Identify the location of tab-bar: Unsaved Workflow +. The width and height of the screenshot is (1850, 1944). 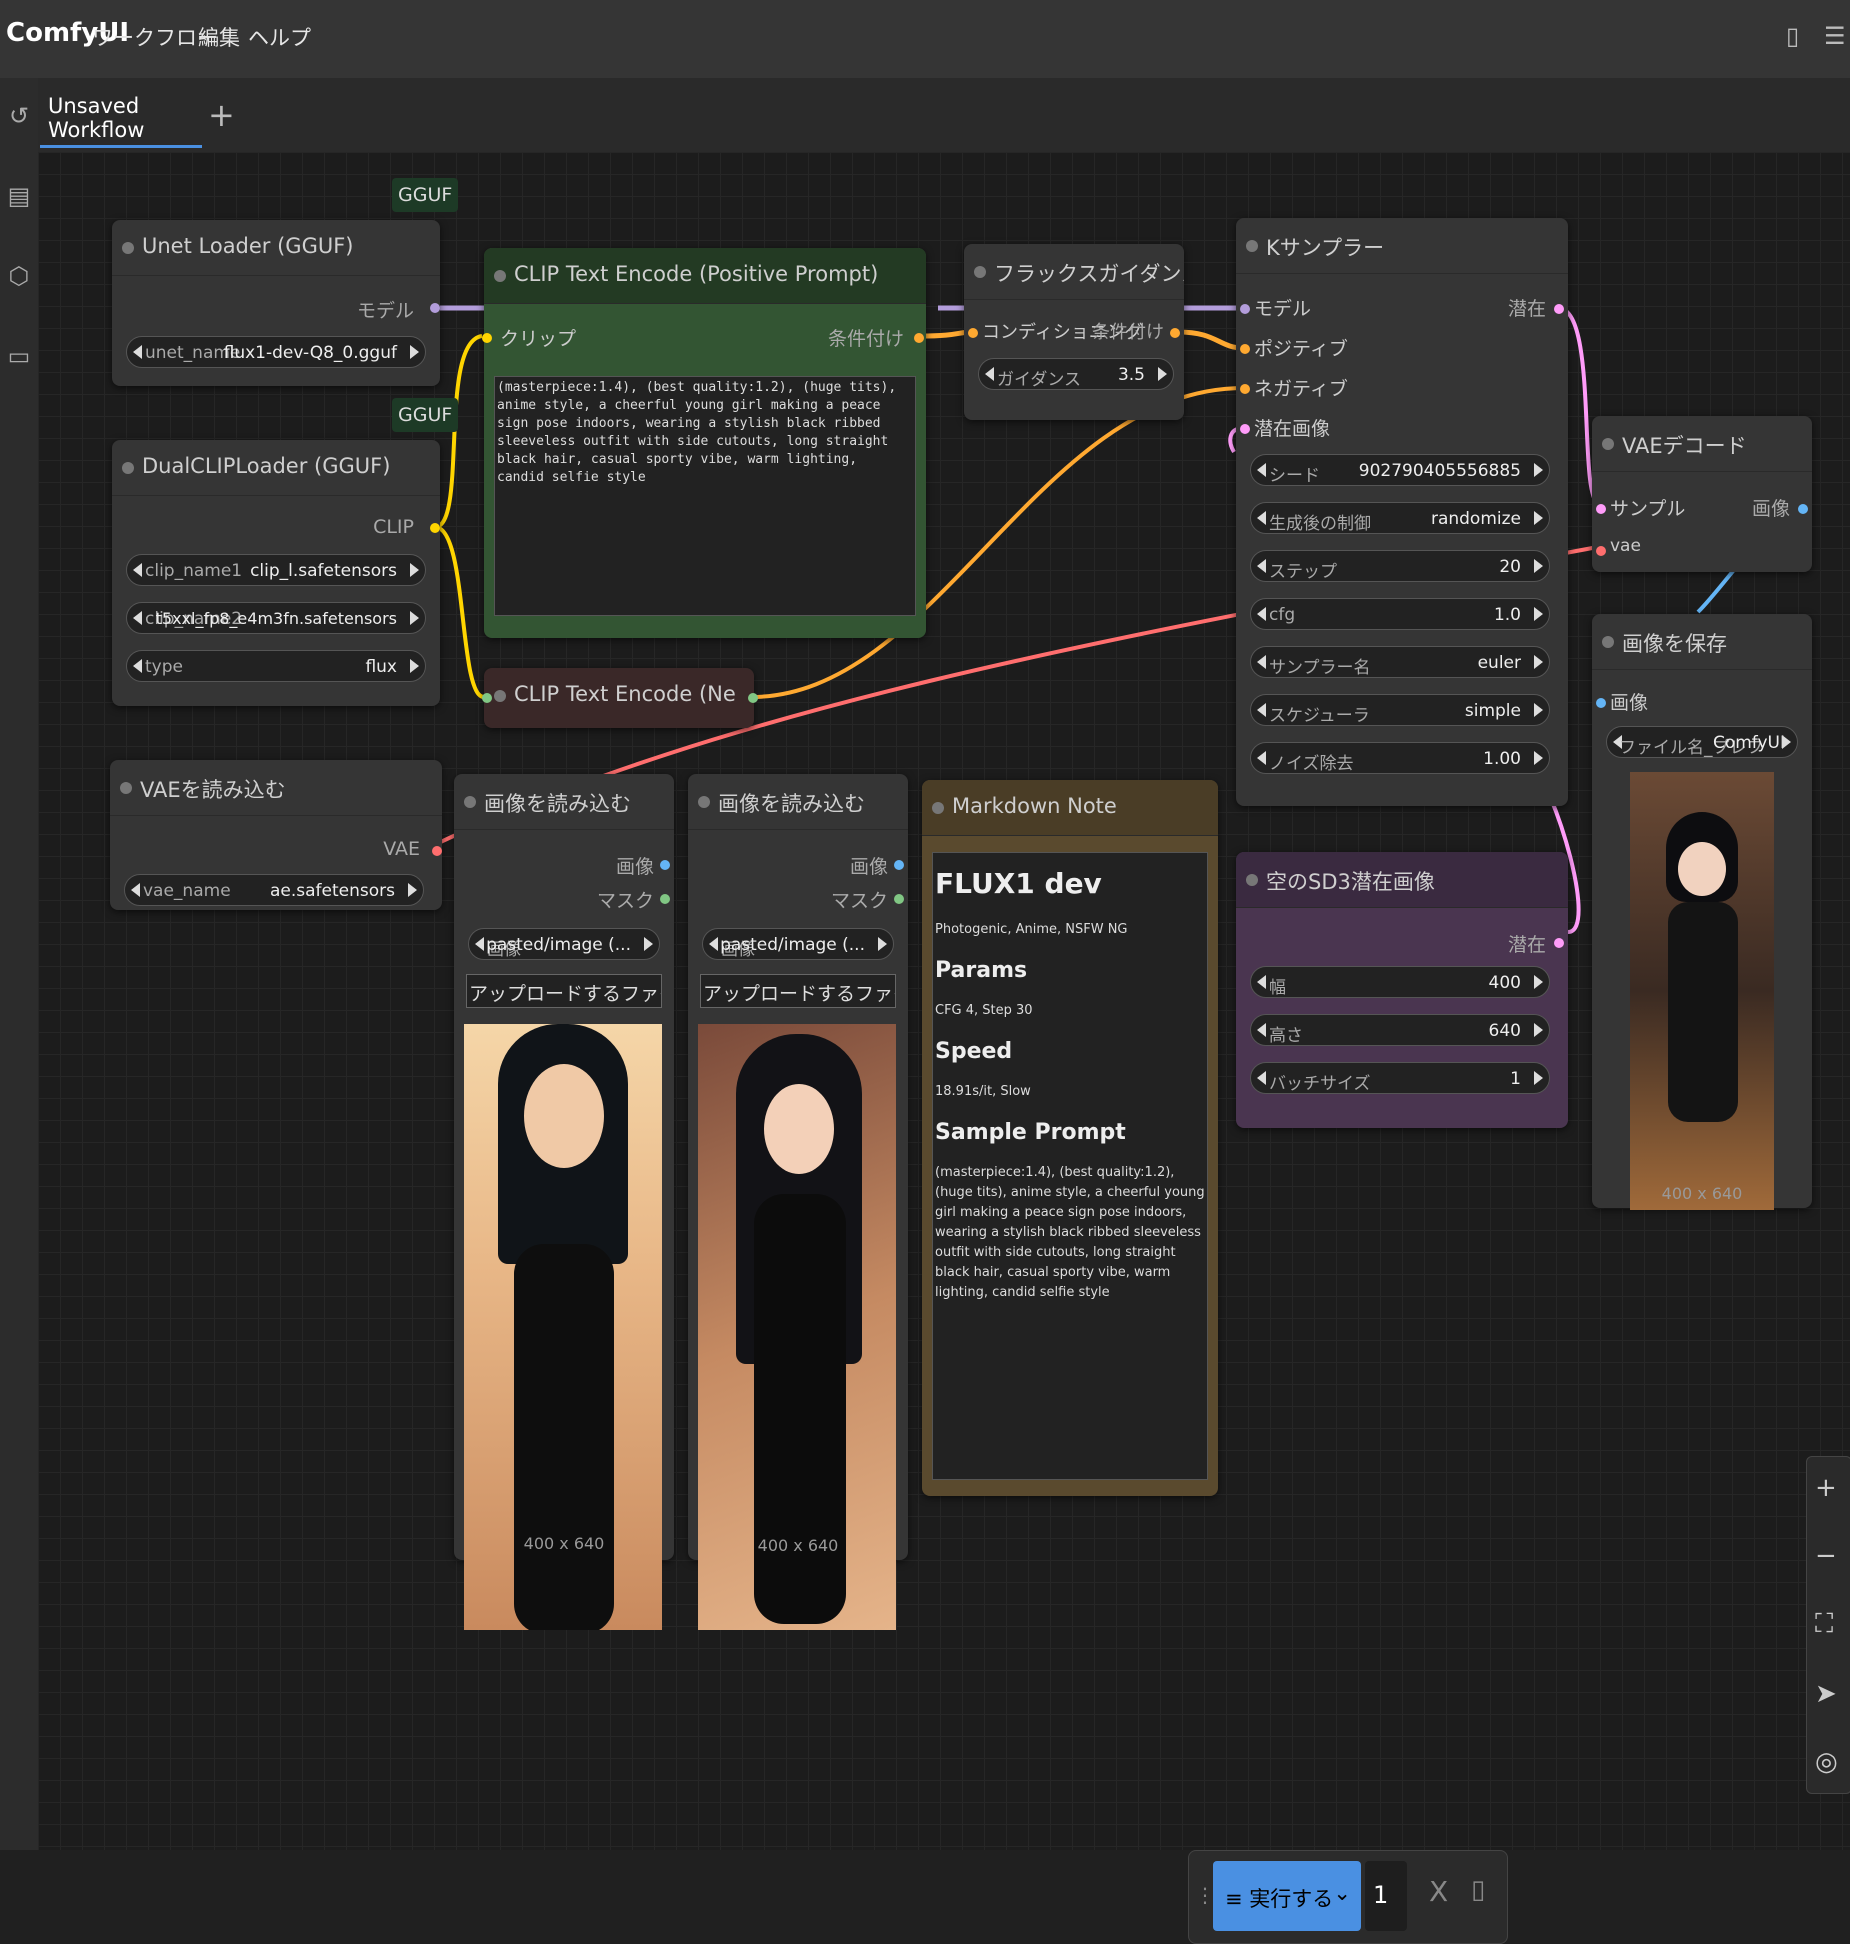
(944, 115).